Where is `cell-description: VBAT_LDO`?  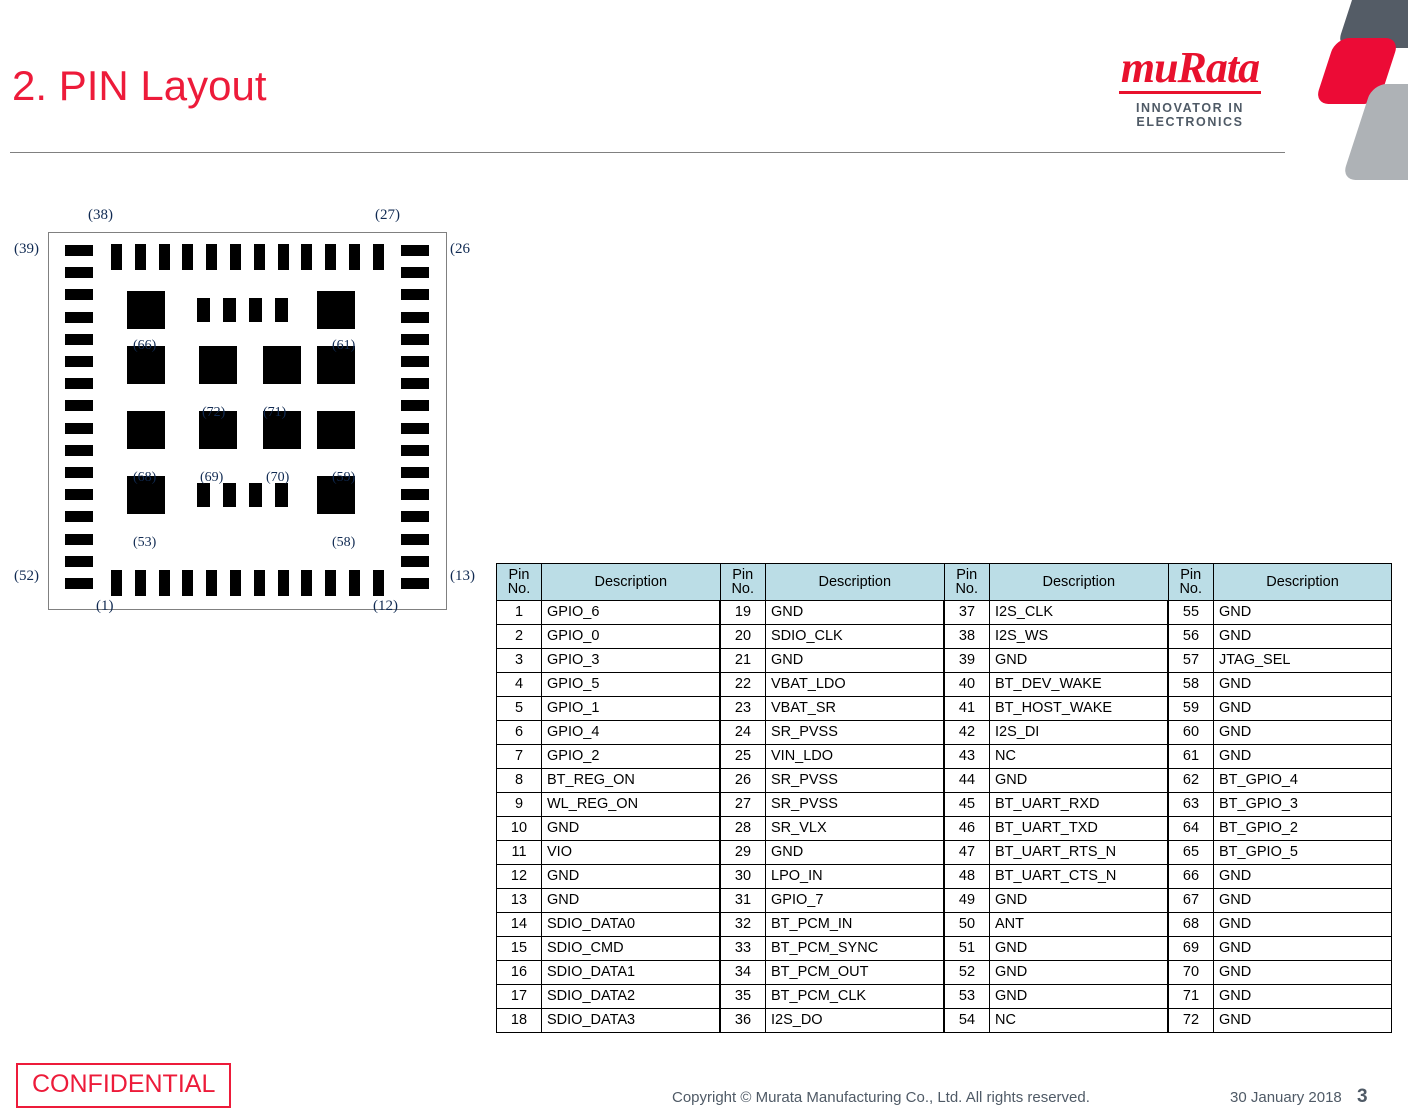
cell-description: VBAT_LDO is located at coordinates (855, 684).